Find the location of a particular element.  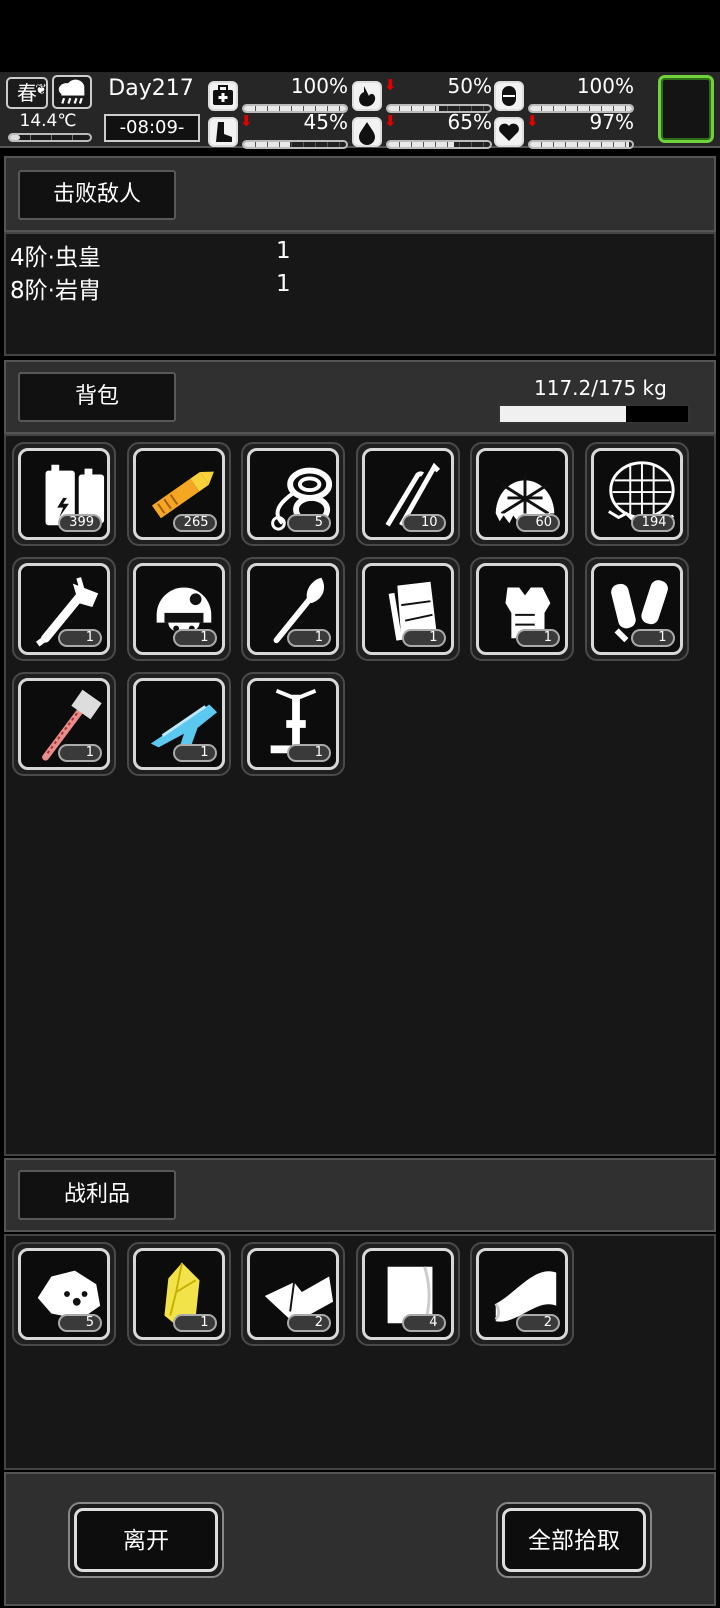

enemy-row: 4阶·虫皇 1 is located at coordinates (150, 255).